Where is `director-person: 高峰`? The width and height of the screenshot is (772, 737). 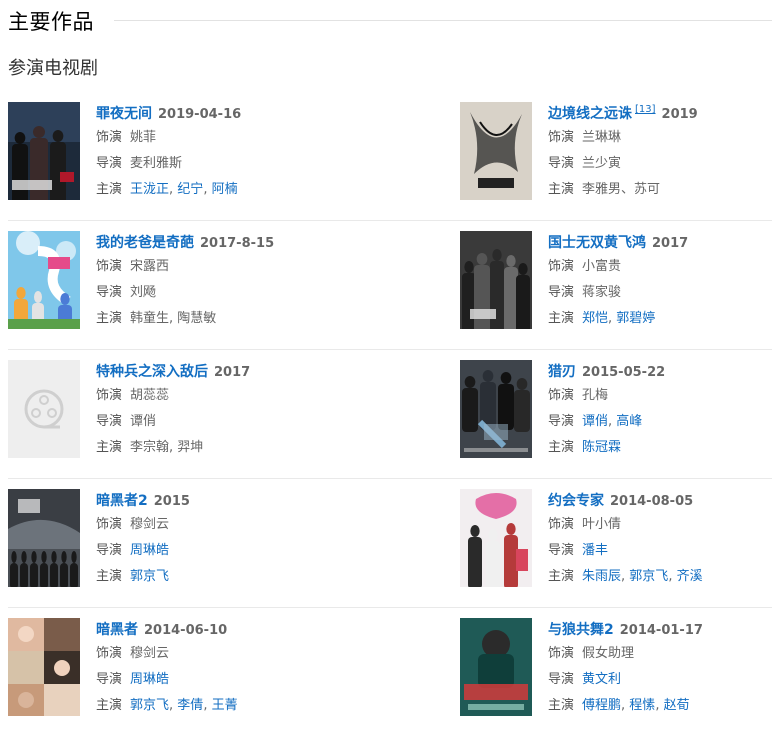 director-person: 高峰 is located at coordinates (629, 421).